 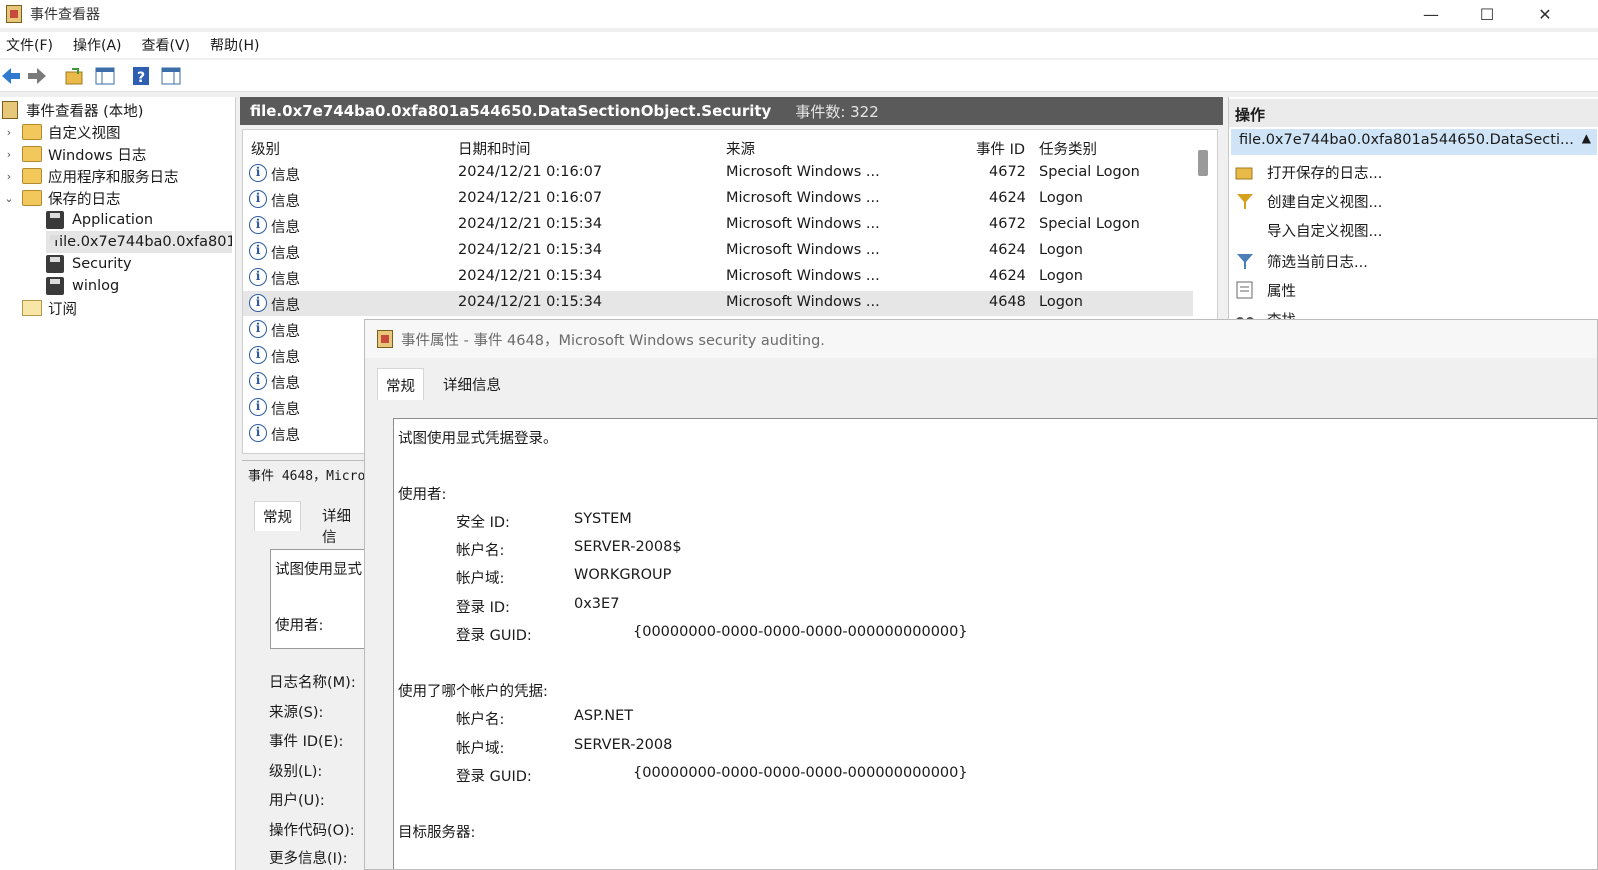 What do you see at coordinates (105, 76) in the screenshot?
I see `console-tree-icon` at bounding box center [105, 76].